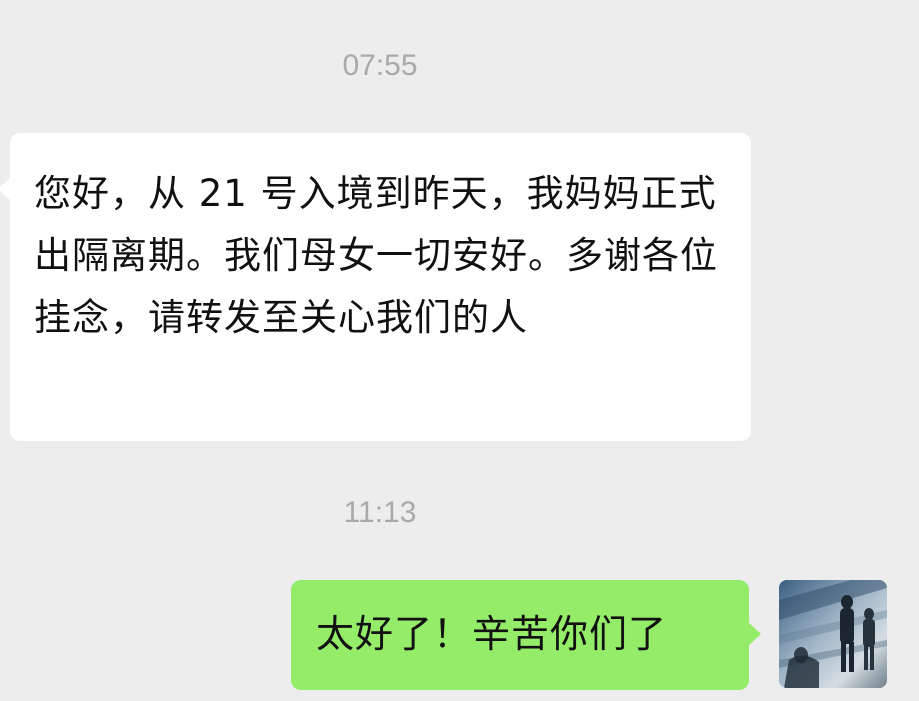 This screenshot has height=701, width=919. I want to click on avatar-image, so click(833, 634).